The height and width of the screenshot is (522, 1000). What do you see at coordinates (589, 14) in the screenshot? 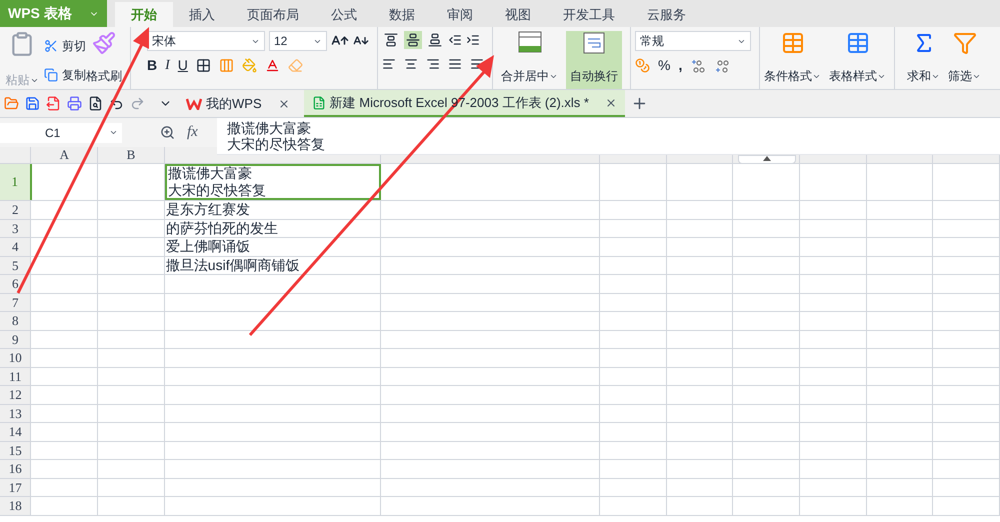
I see `ribbon-tab: 开发工具` at bounding box center [589, 14].